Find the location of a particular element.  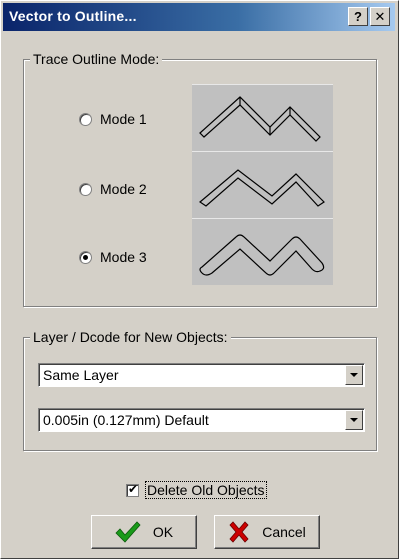

delete-old-objects-checkbox: ✔ is located at coordinates (132, 489).